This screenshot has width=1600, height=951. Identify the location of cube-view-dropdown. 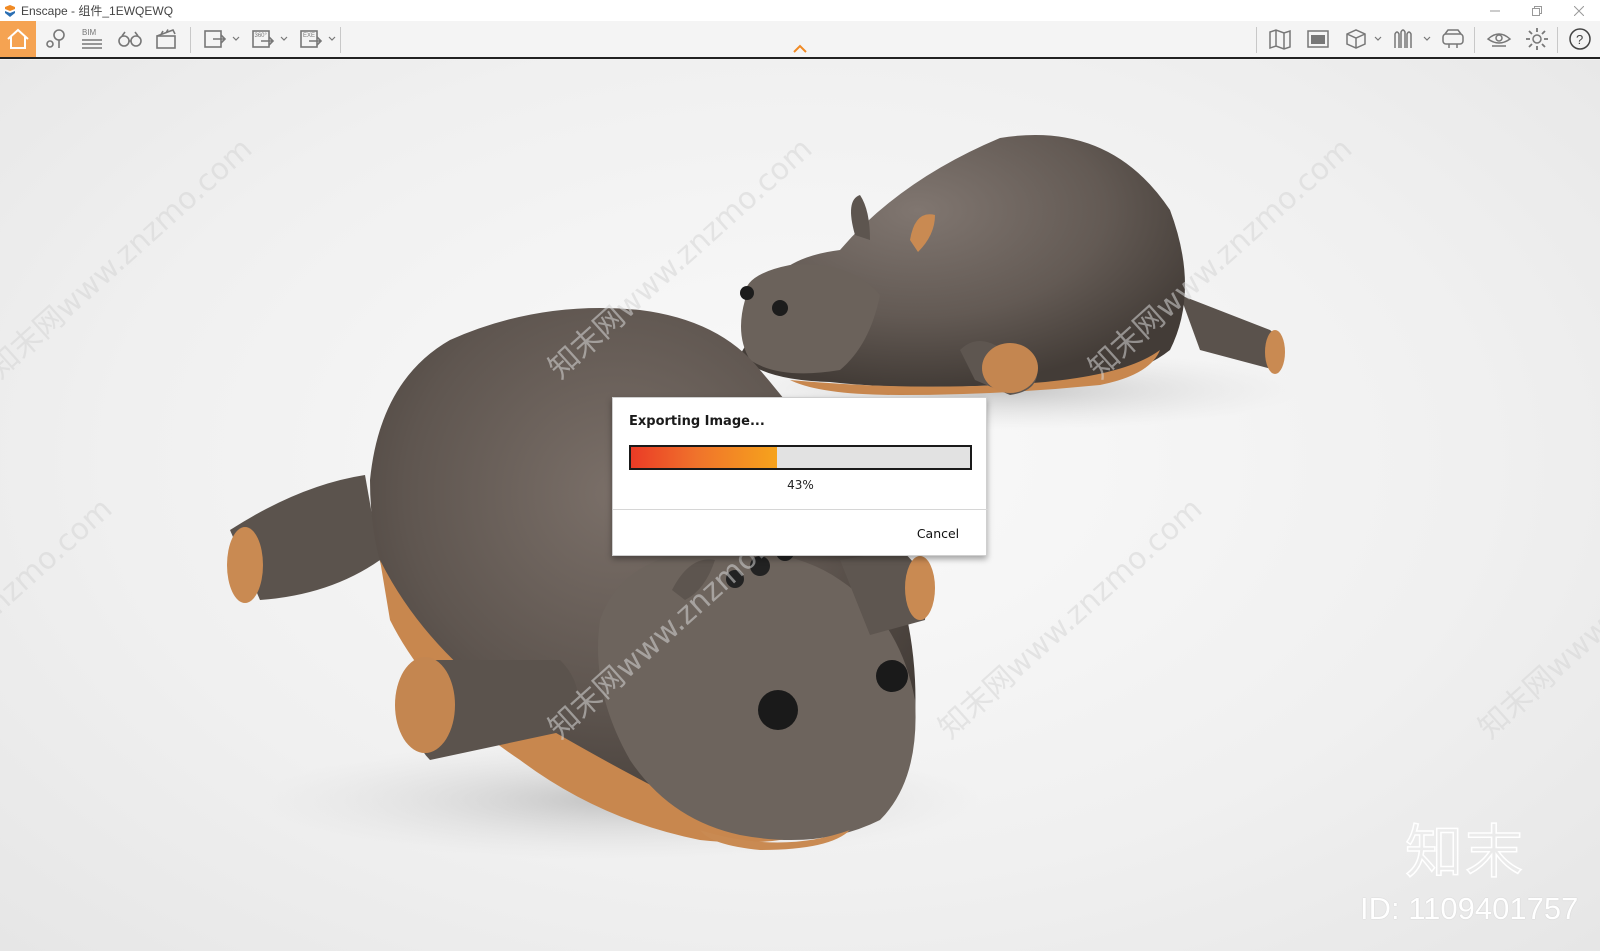
(1378, 39).